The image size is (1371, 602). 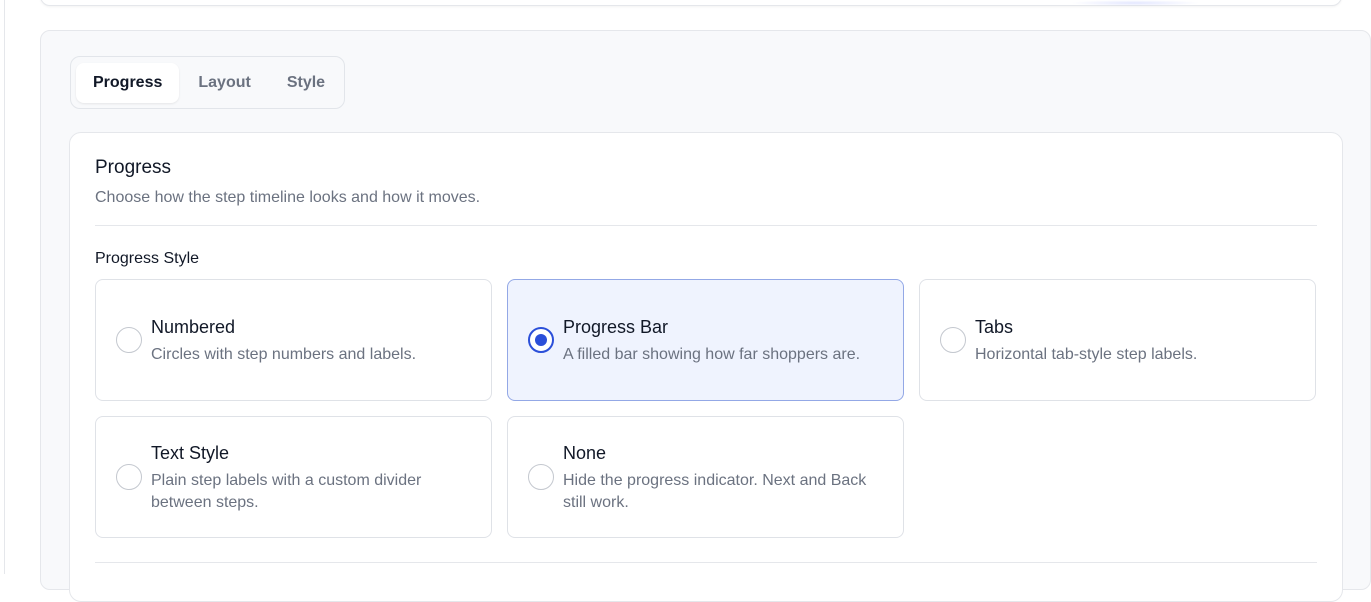 I want to click on radio-numbered, so click(x=129, y=340).